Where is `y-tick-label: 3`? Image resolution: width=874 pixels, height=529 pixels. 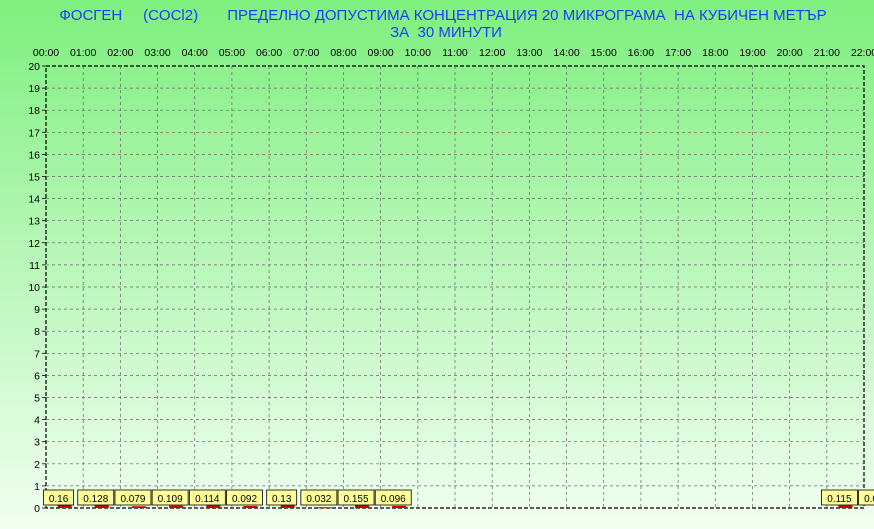
y-tick-label: 3 is located at coordinates (37, 443).